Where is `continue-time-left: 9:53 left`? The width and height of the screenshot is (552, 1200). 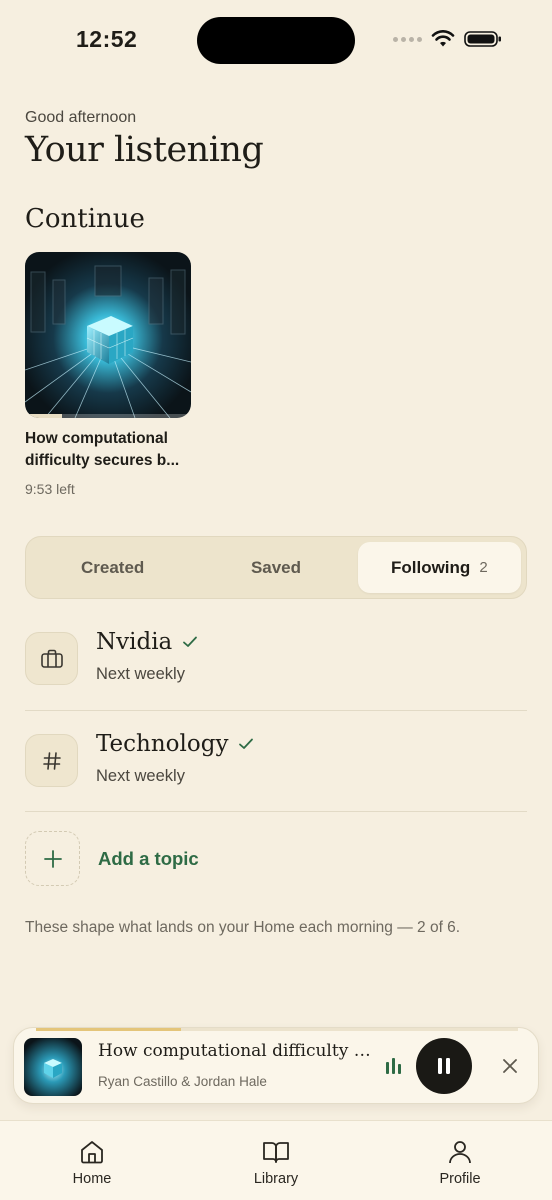 continue-time-left: 9:53 left is located at coordinates (50, 489).